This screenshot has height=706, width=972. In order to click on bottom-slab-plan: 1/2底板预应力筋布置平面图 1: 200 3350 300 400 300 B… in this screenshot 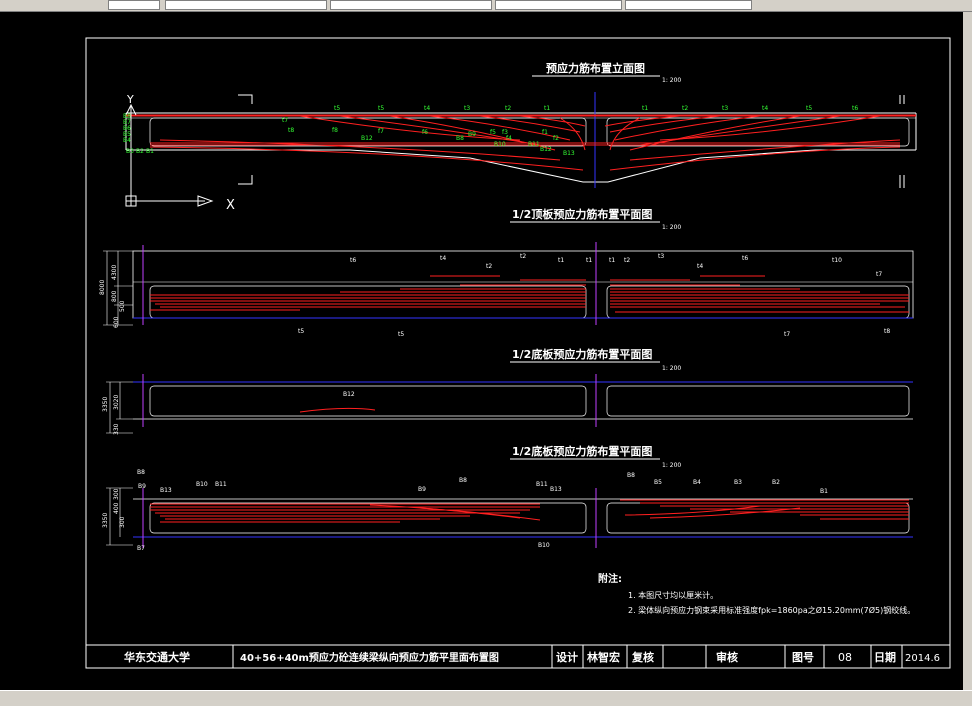, I will do `click(507, 498)`.